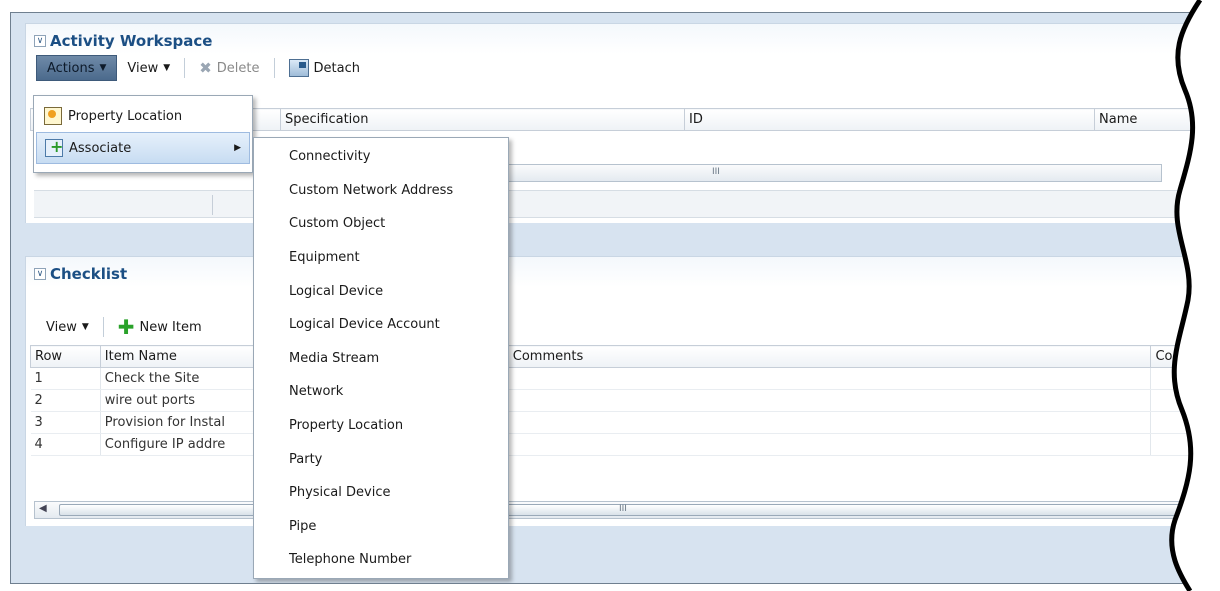  What do you see at coordinates (482, 119) in the screenshot?
I see `column-header-specification: Specification` at bounding box center [482, 119].